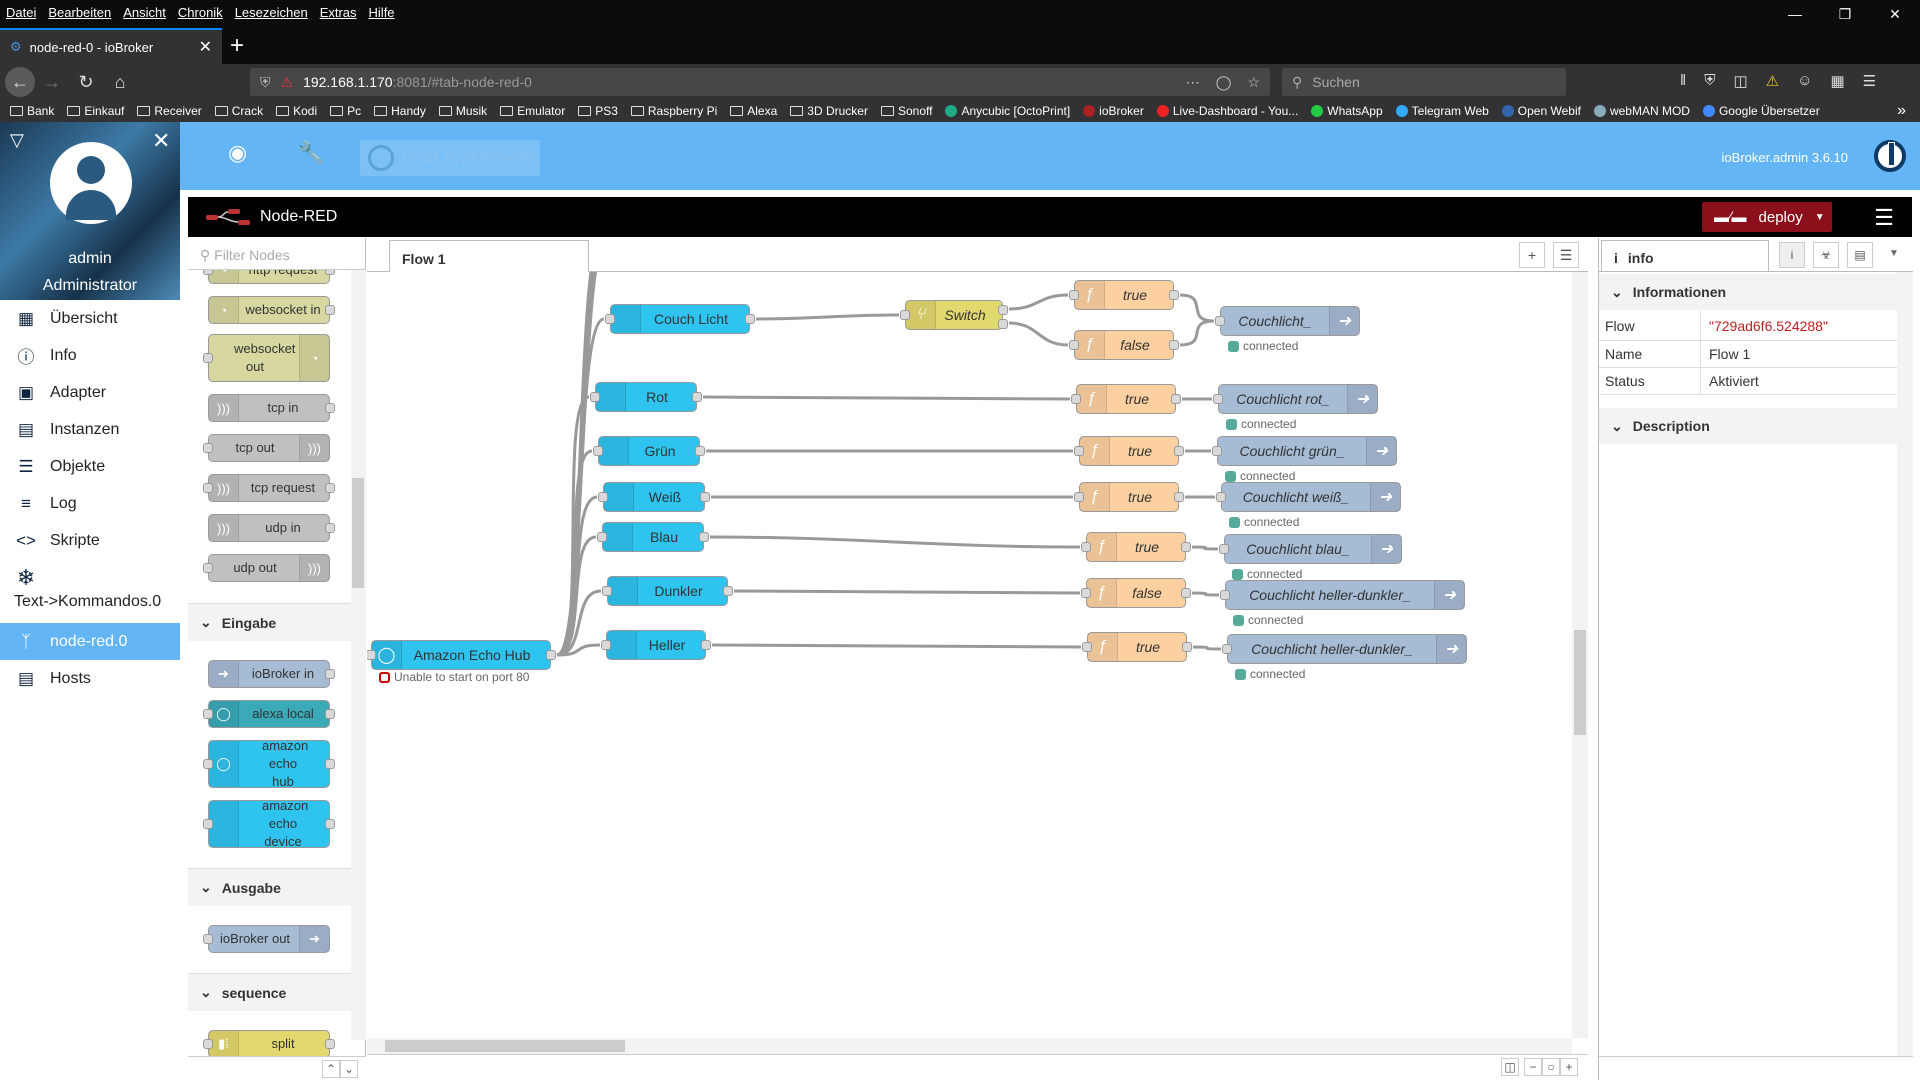 Image resolution: width=1920 pixels, height=1080 pixels. Describe the element at coordinates (1895, 14) in the screenshot. I see `close-window-icon: ✕` at that location.